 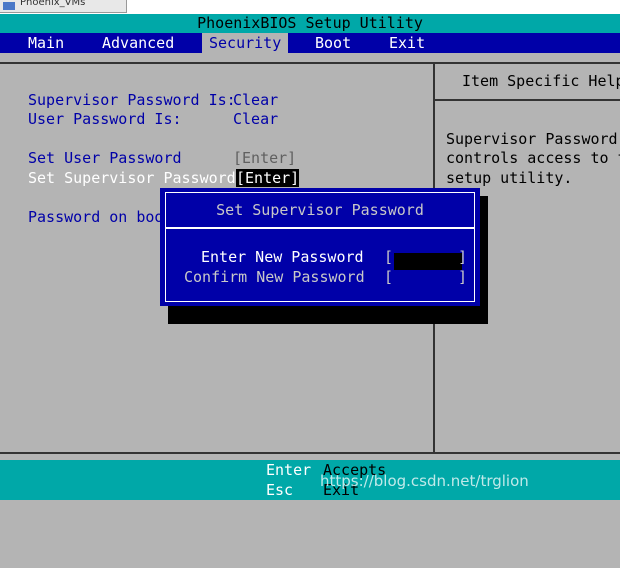 What do you see at coordinates (533, 158) in the screenshot?
I see `help-line-2: controls access to the` at bounding box center [533, 158].